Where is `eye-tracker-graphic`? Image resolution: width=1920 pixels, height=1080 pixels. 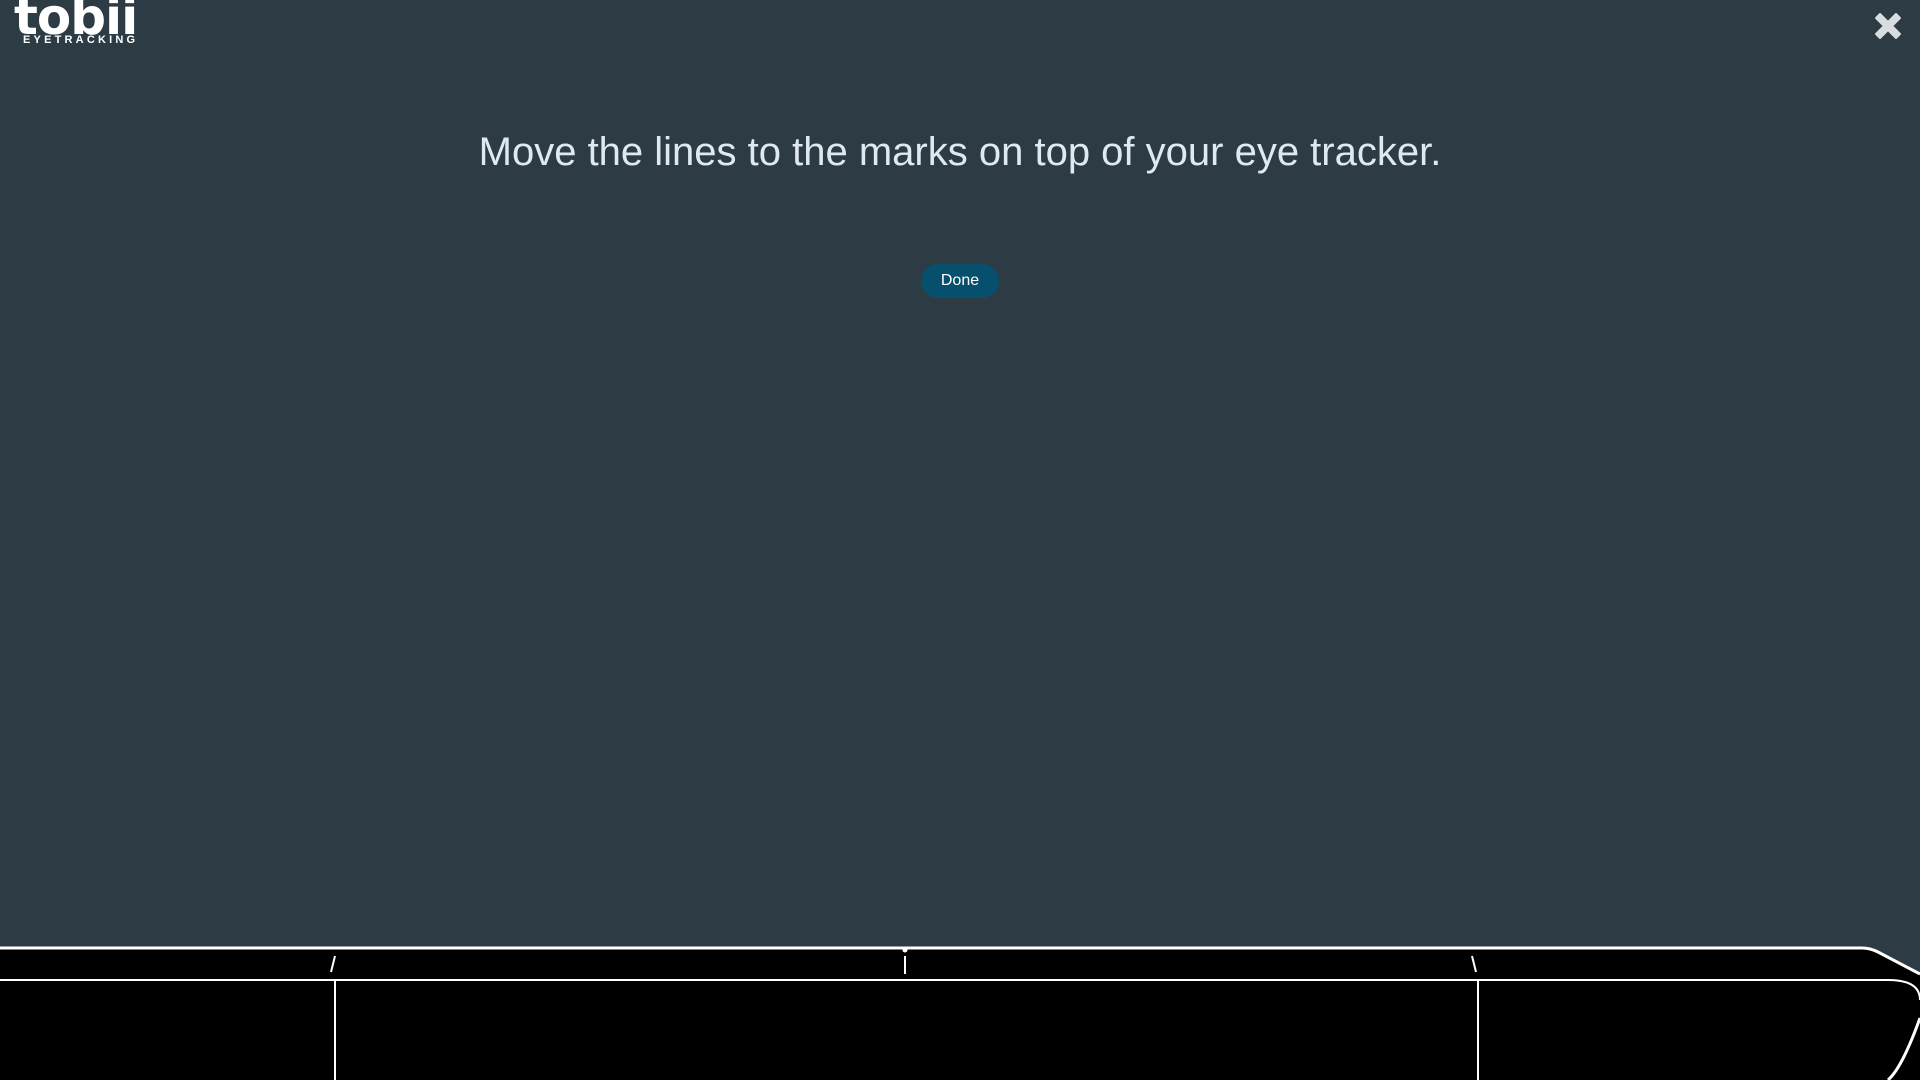
eye-tracker-graphic is located at coordinates (960, 1010).